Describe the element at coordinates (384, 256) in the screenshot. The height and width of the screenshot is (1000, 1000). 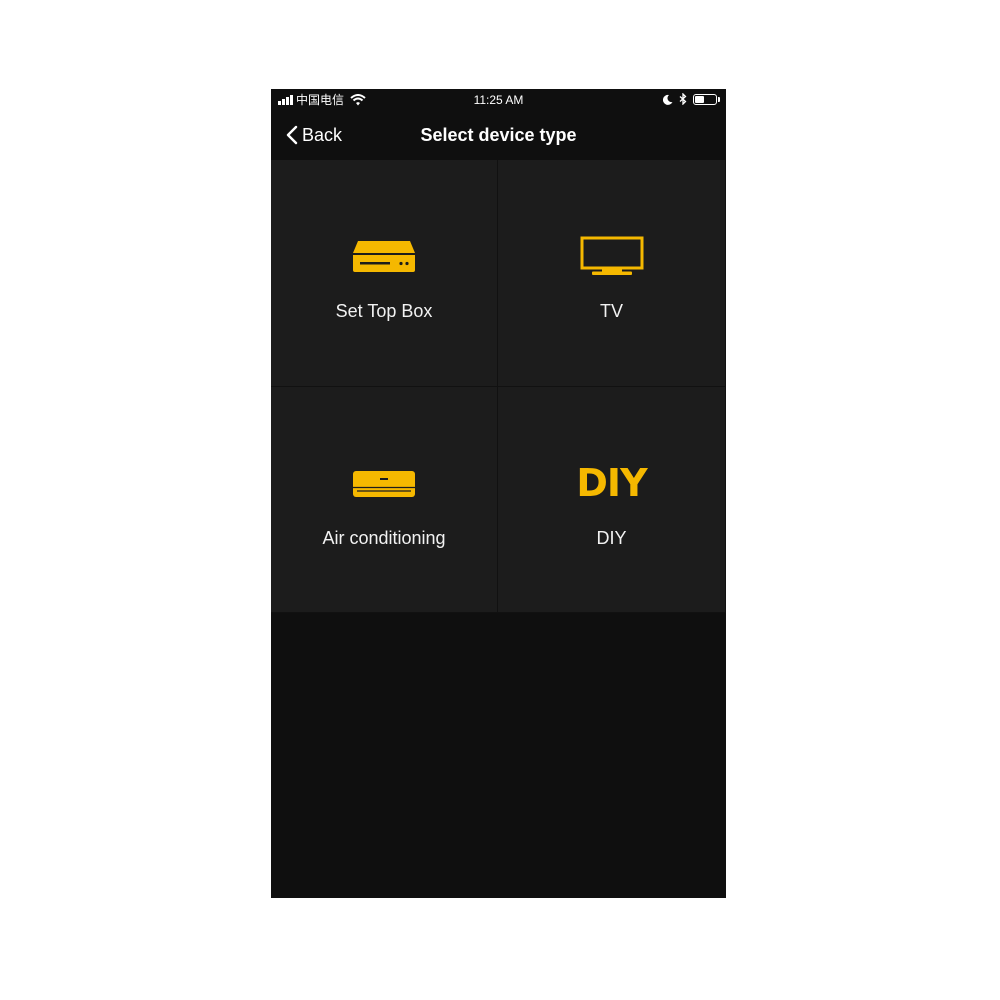
I see `set-top-box-icon` at that location.